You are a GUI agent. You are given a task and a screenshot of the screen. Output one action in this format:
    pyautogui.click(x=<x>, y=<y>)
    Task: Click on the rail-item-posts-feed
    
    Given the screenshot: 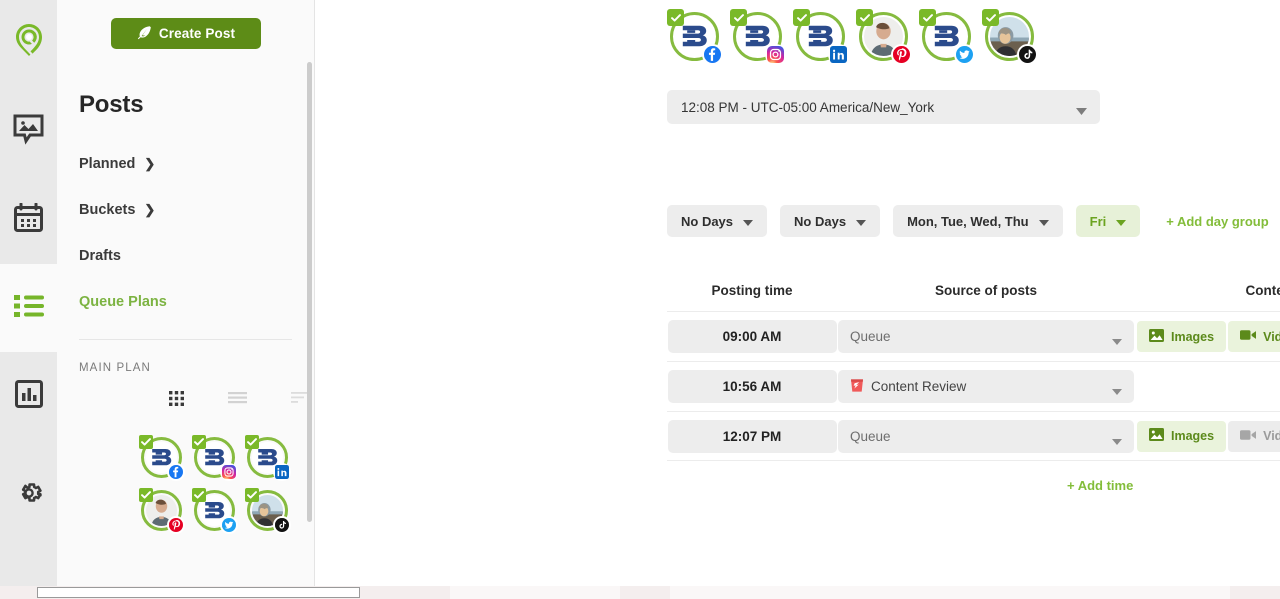 What is the action you would take?
    pyautogui.click(x=28, y=132)
    